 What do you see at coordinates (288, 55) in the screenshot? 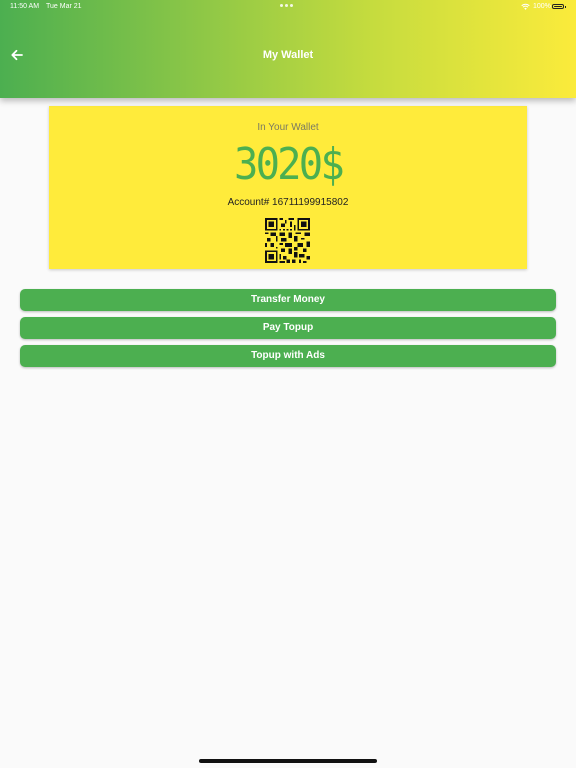
I see `page-title: My Wallet` at bounding box center [288, 55].